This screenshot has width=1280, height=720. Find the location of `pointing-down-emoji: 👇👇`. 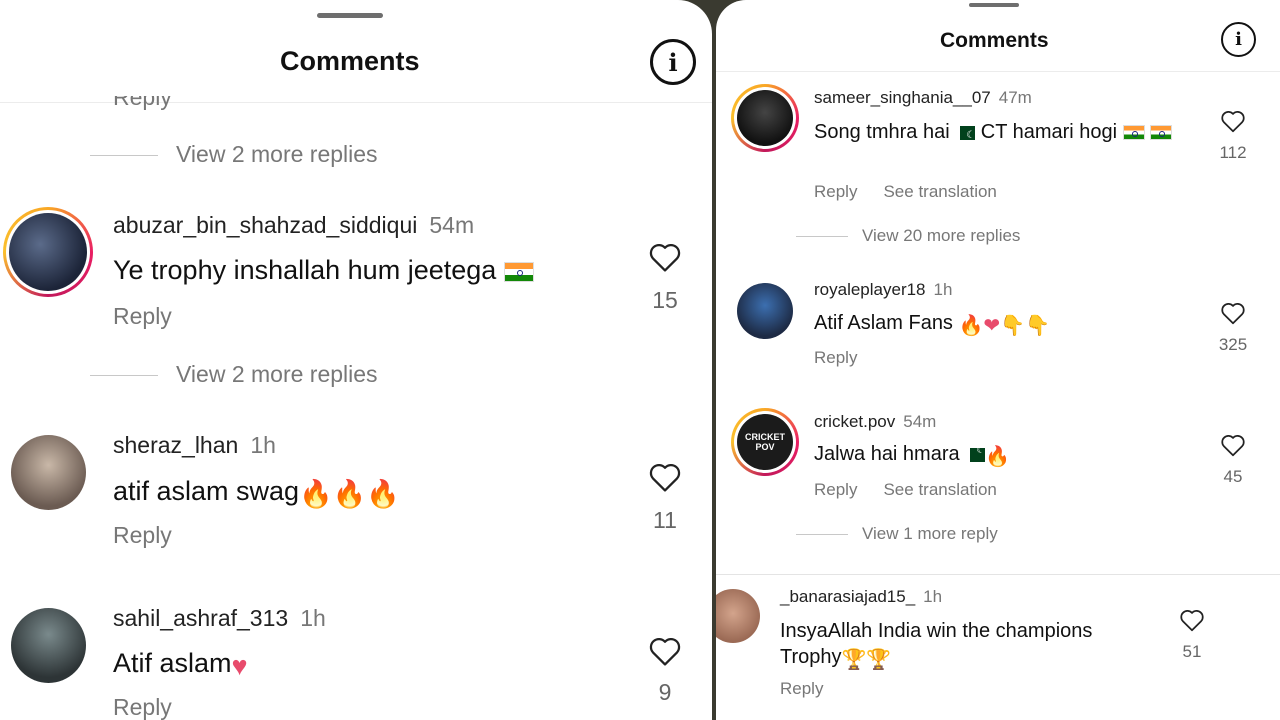

pointing-down-emoji: 👇👇 is located at coordinates (1025, 326).